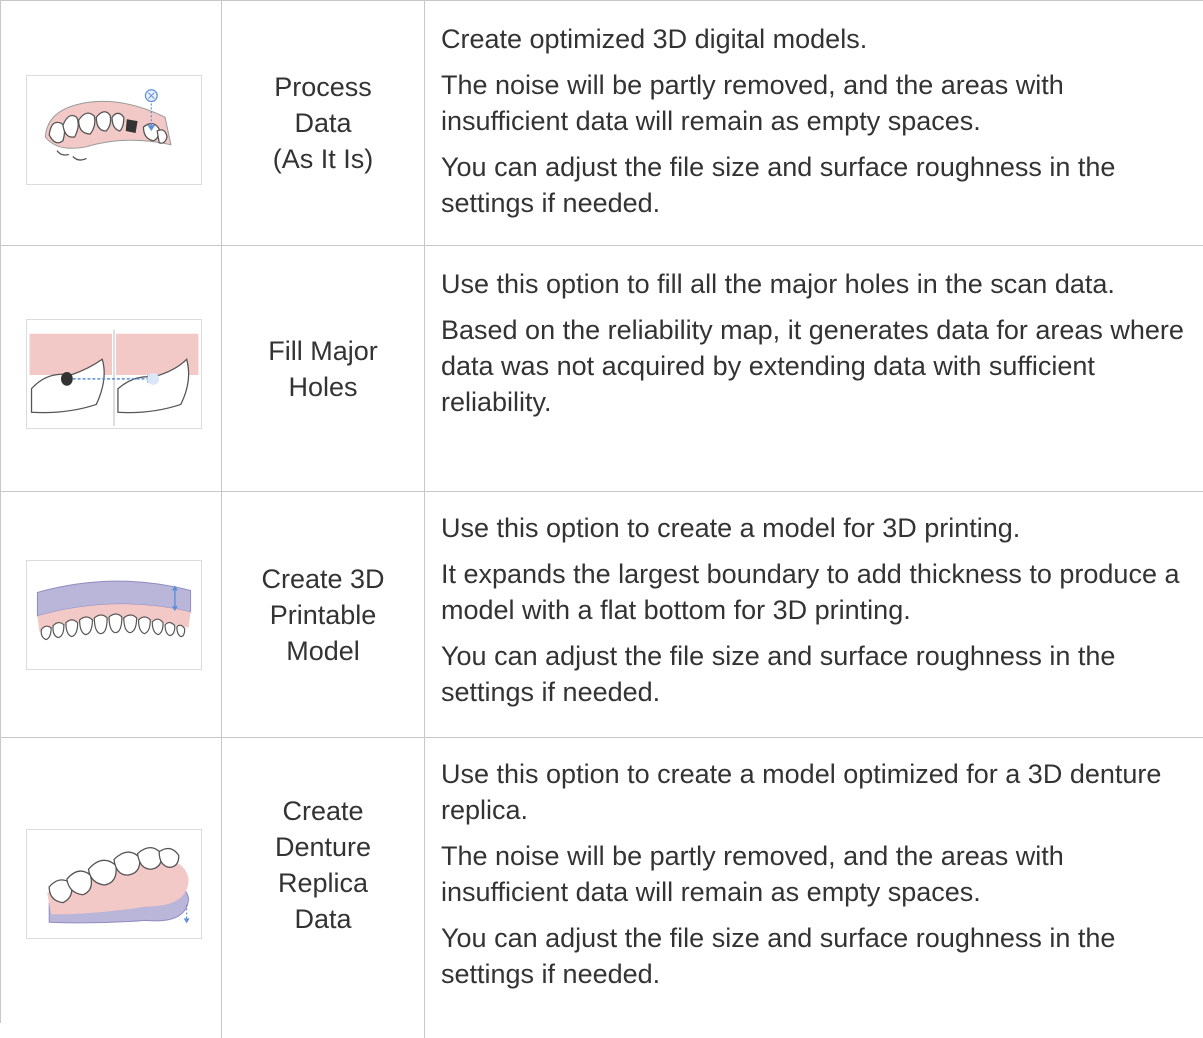  What do you see at coordinates (323, 865) in the screenshot?
I see `option-name: Create Denture Replica Data` at bounding box center [323, 865].